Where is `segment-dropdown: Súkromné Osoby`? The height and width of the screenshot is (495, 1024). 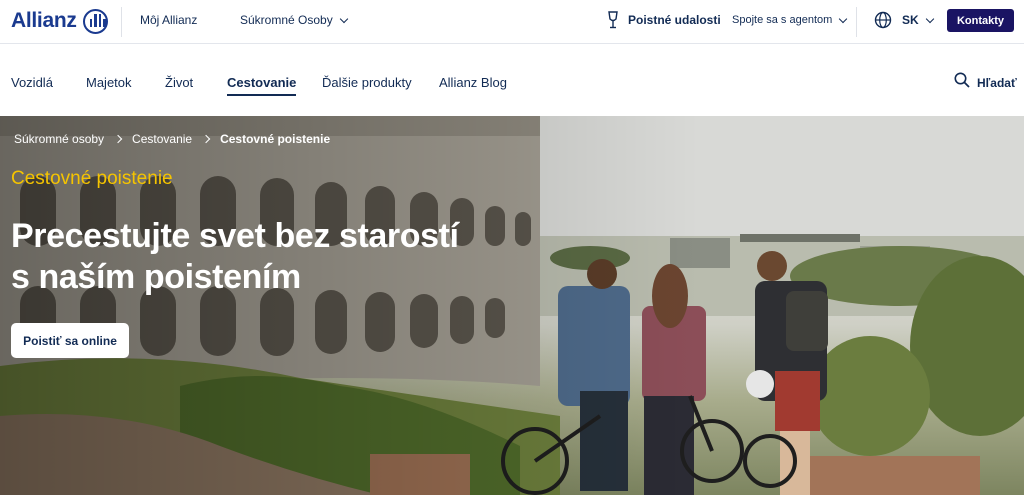 segment-dropdown: Súkromné Osoby is located at coordinates (294, 20).